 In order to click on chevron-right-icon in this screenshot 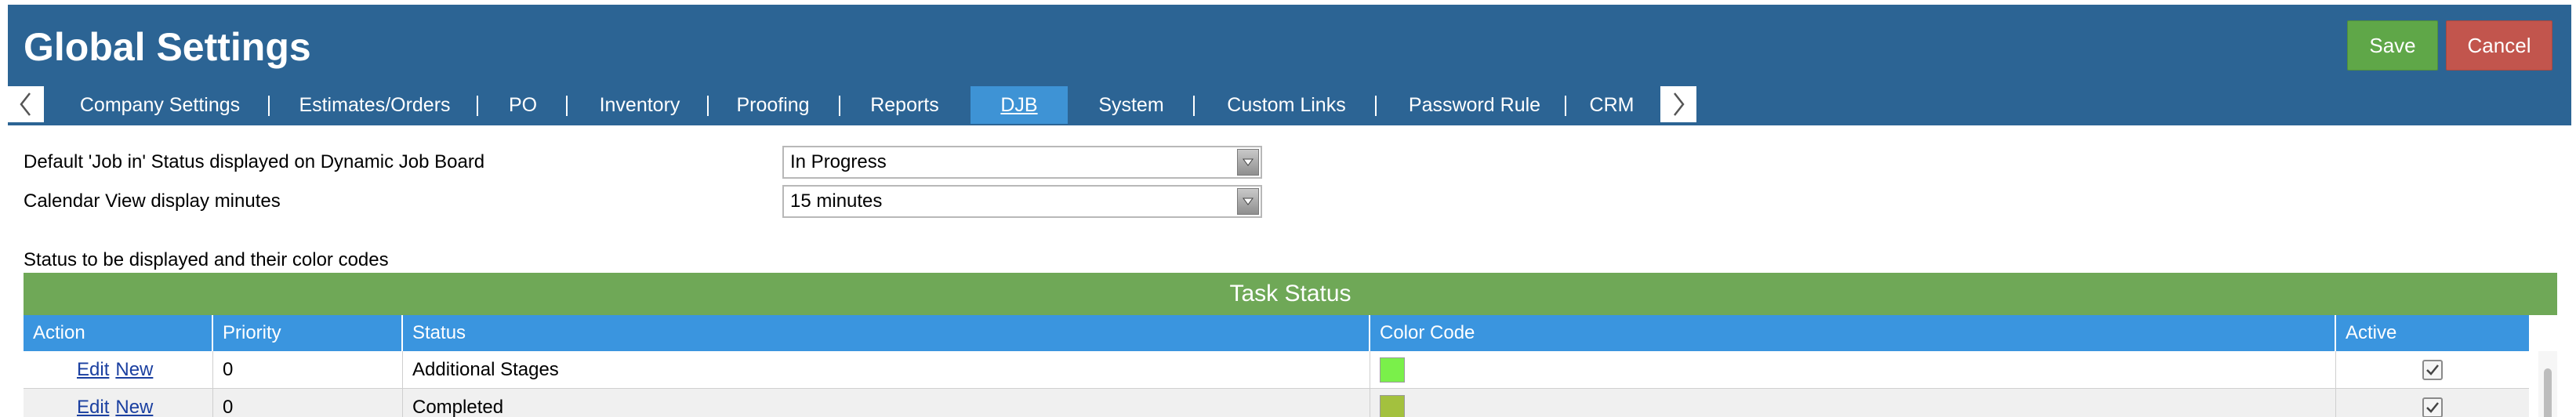, I will do `click(1680, 104)`.